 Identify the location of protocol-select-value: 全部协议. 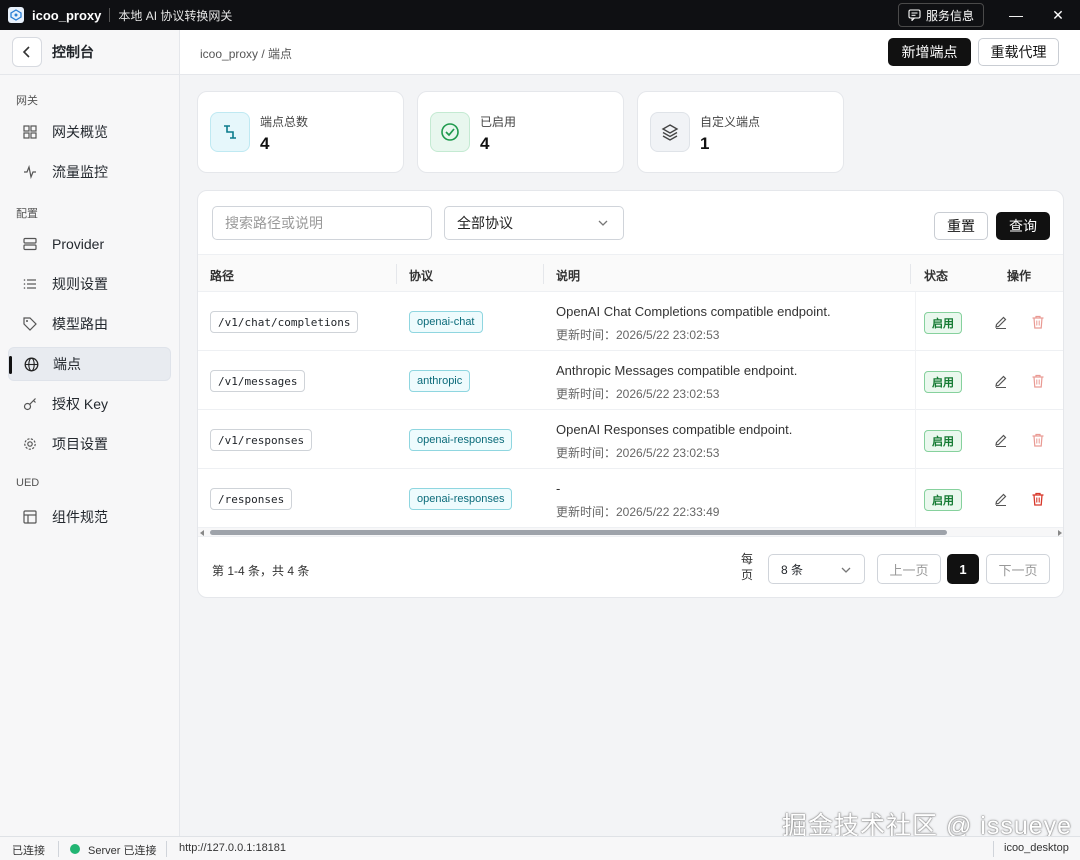
(485, 223).